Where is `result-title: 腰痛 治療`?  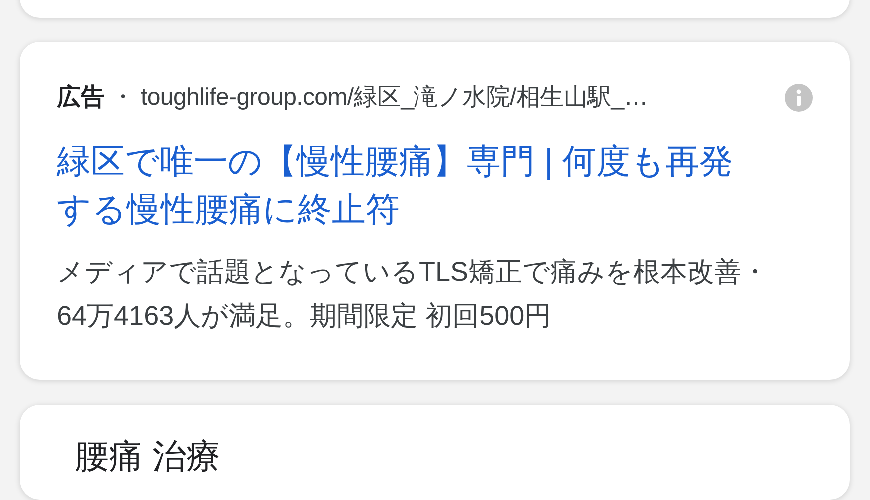 result-title: 腰痛 治療 is located at coordinates (148, 457).